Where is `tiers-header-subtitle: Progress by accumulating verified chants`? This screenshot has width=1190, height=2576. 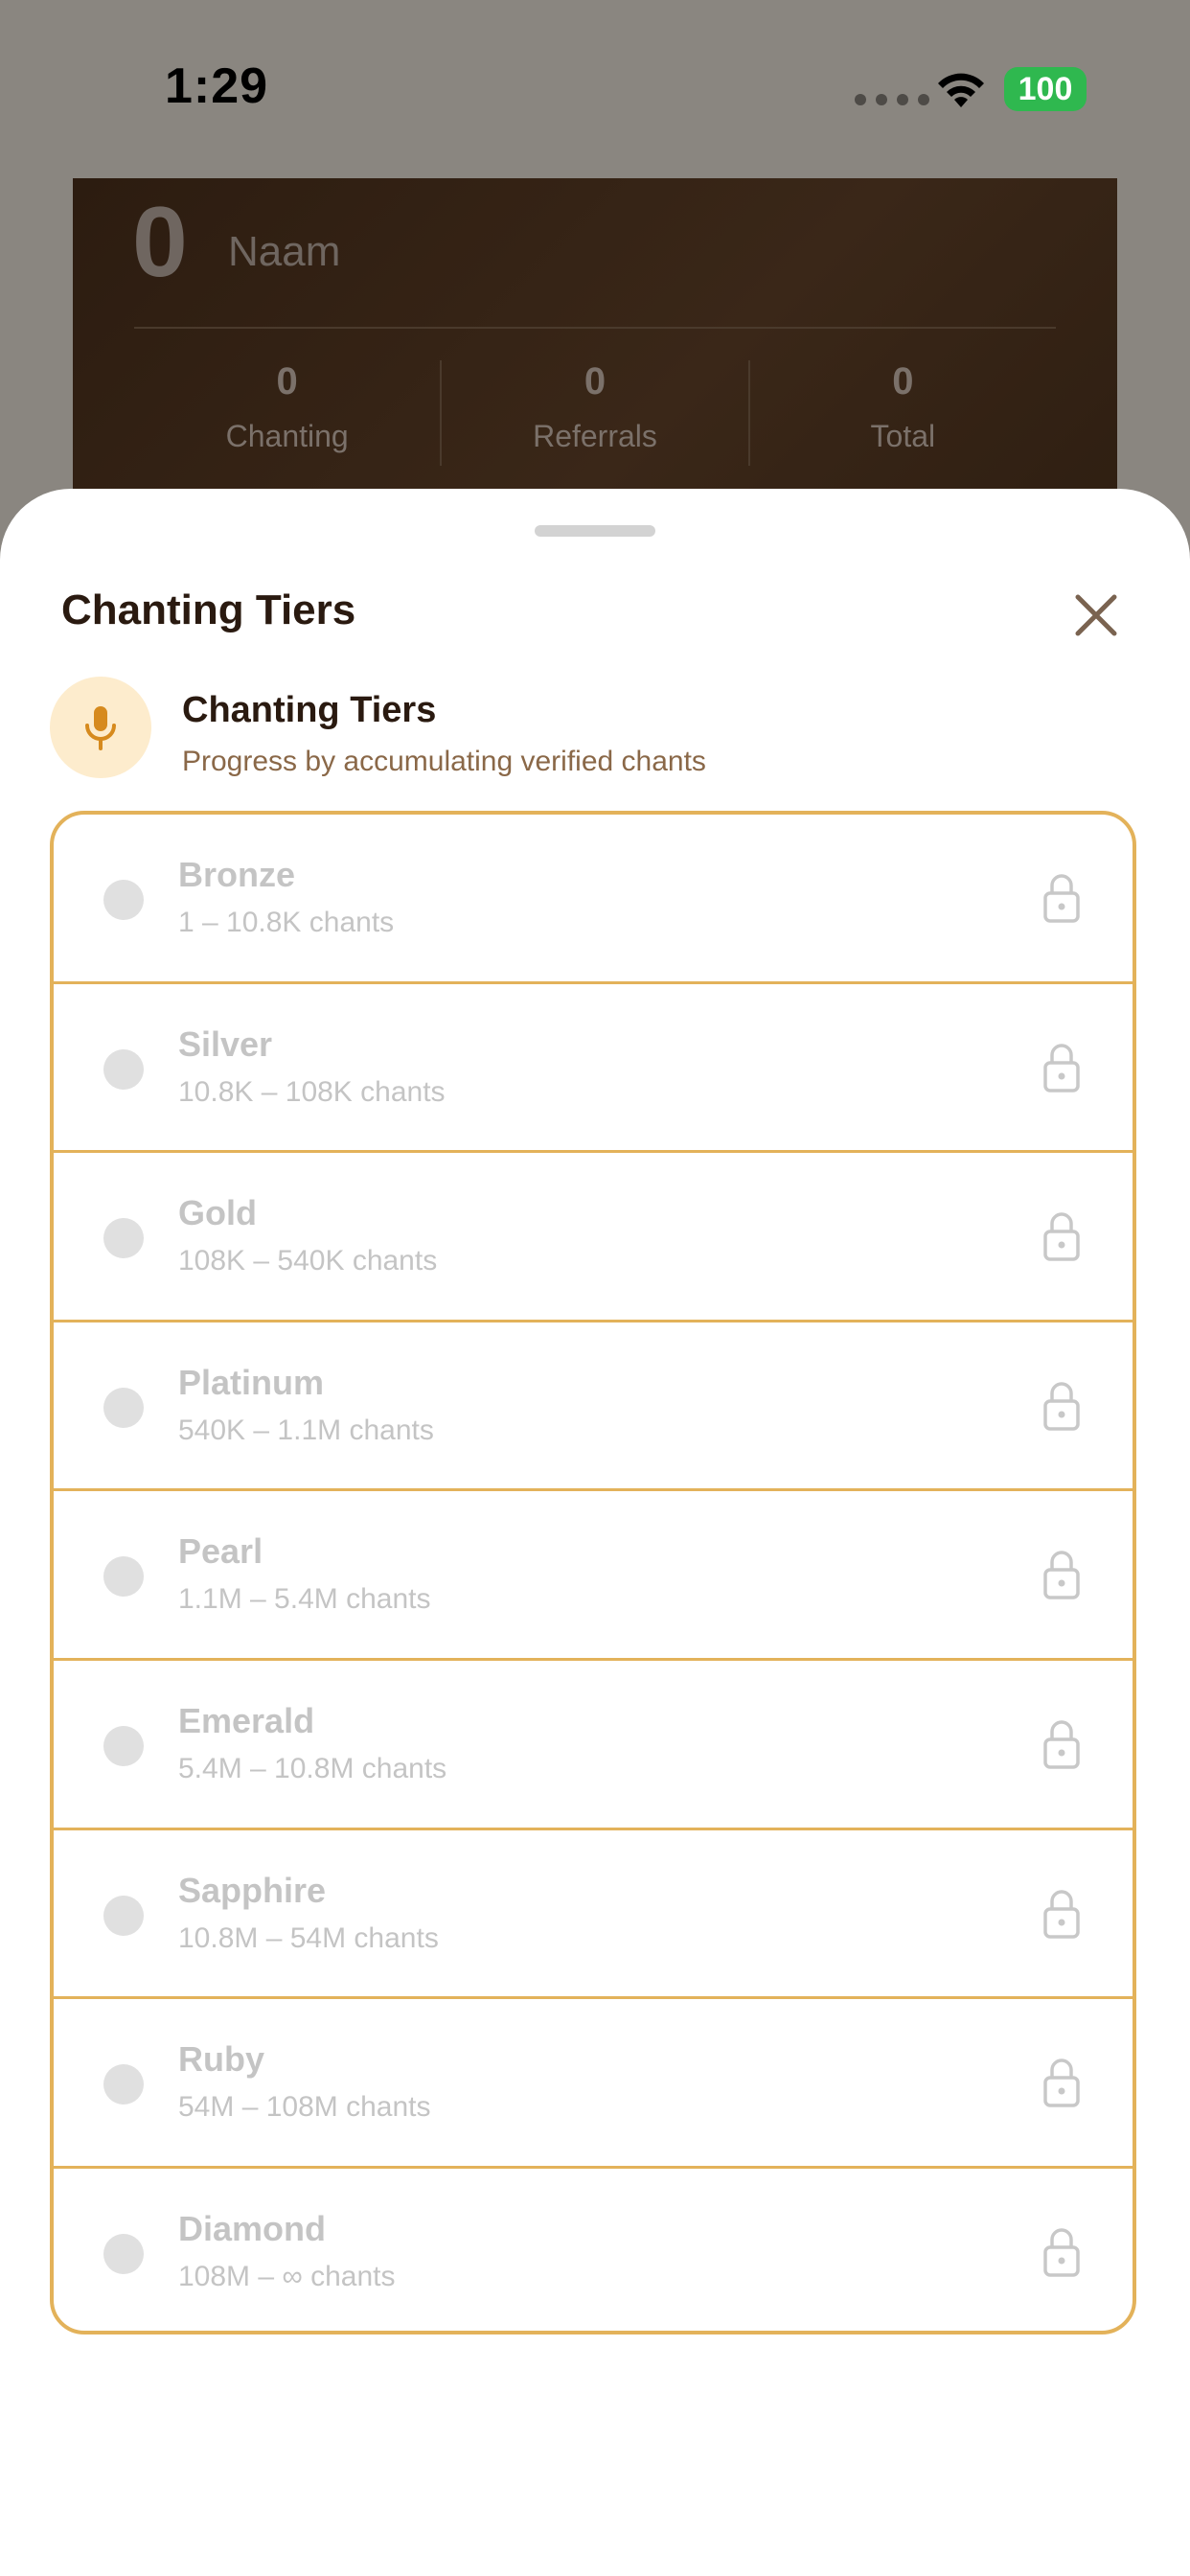
tiers-header-subtitle: Progress by accumulating verified chants is located at coordinates (444, 761).